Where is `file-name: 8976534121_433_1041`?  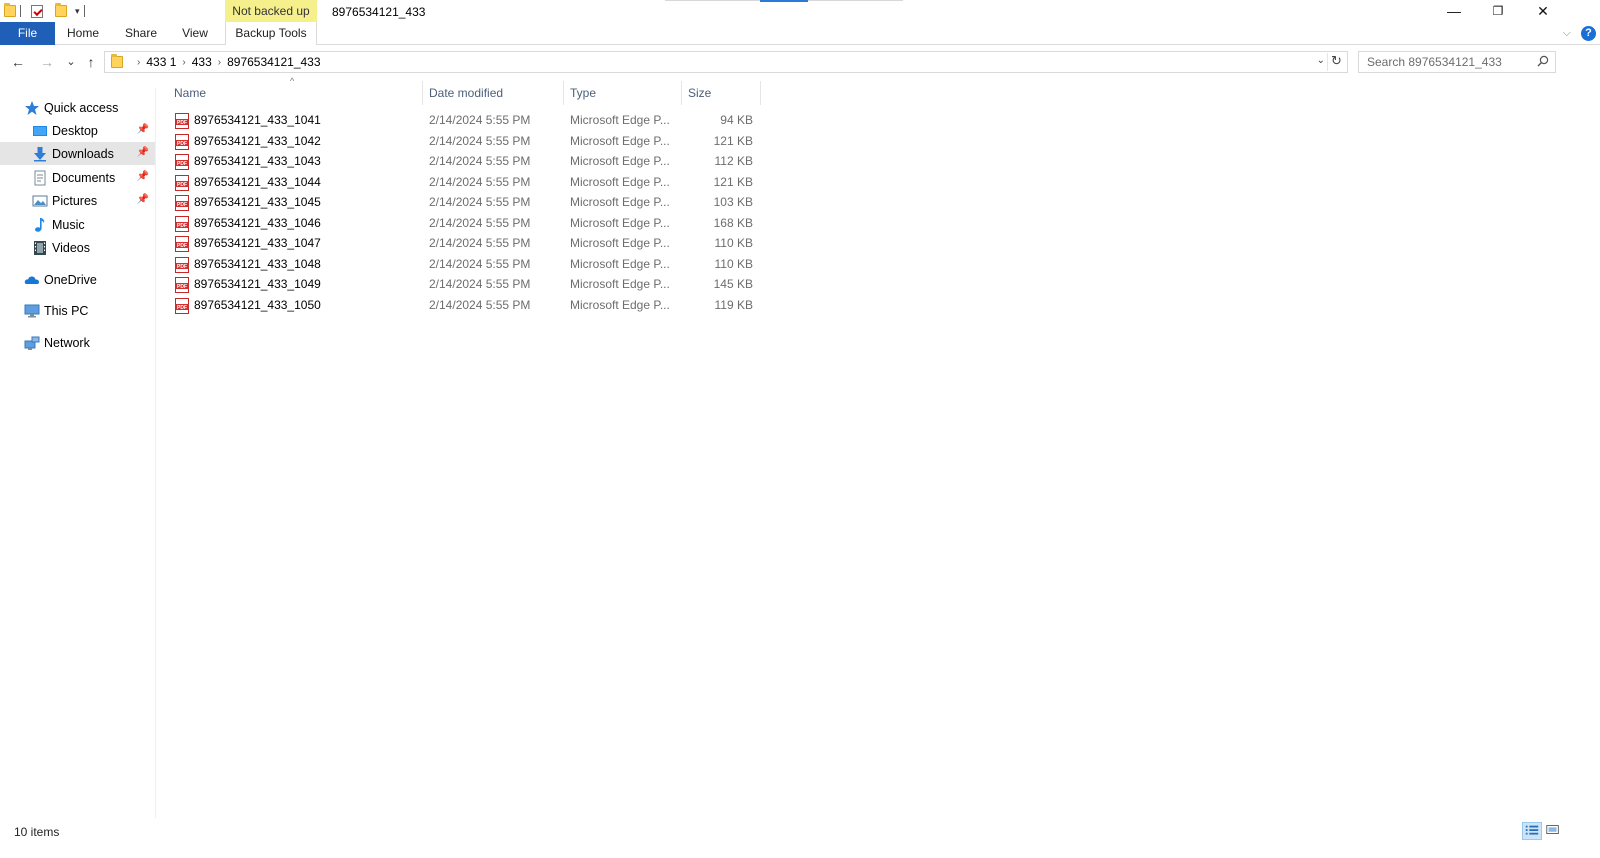
file-name: 8976534121_433_1041 is located at coordinates (257, 120).